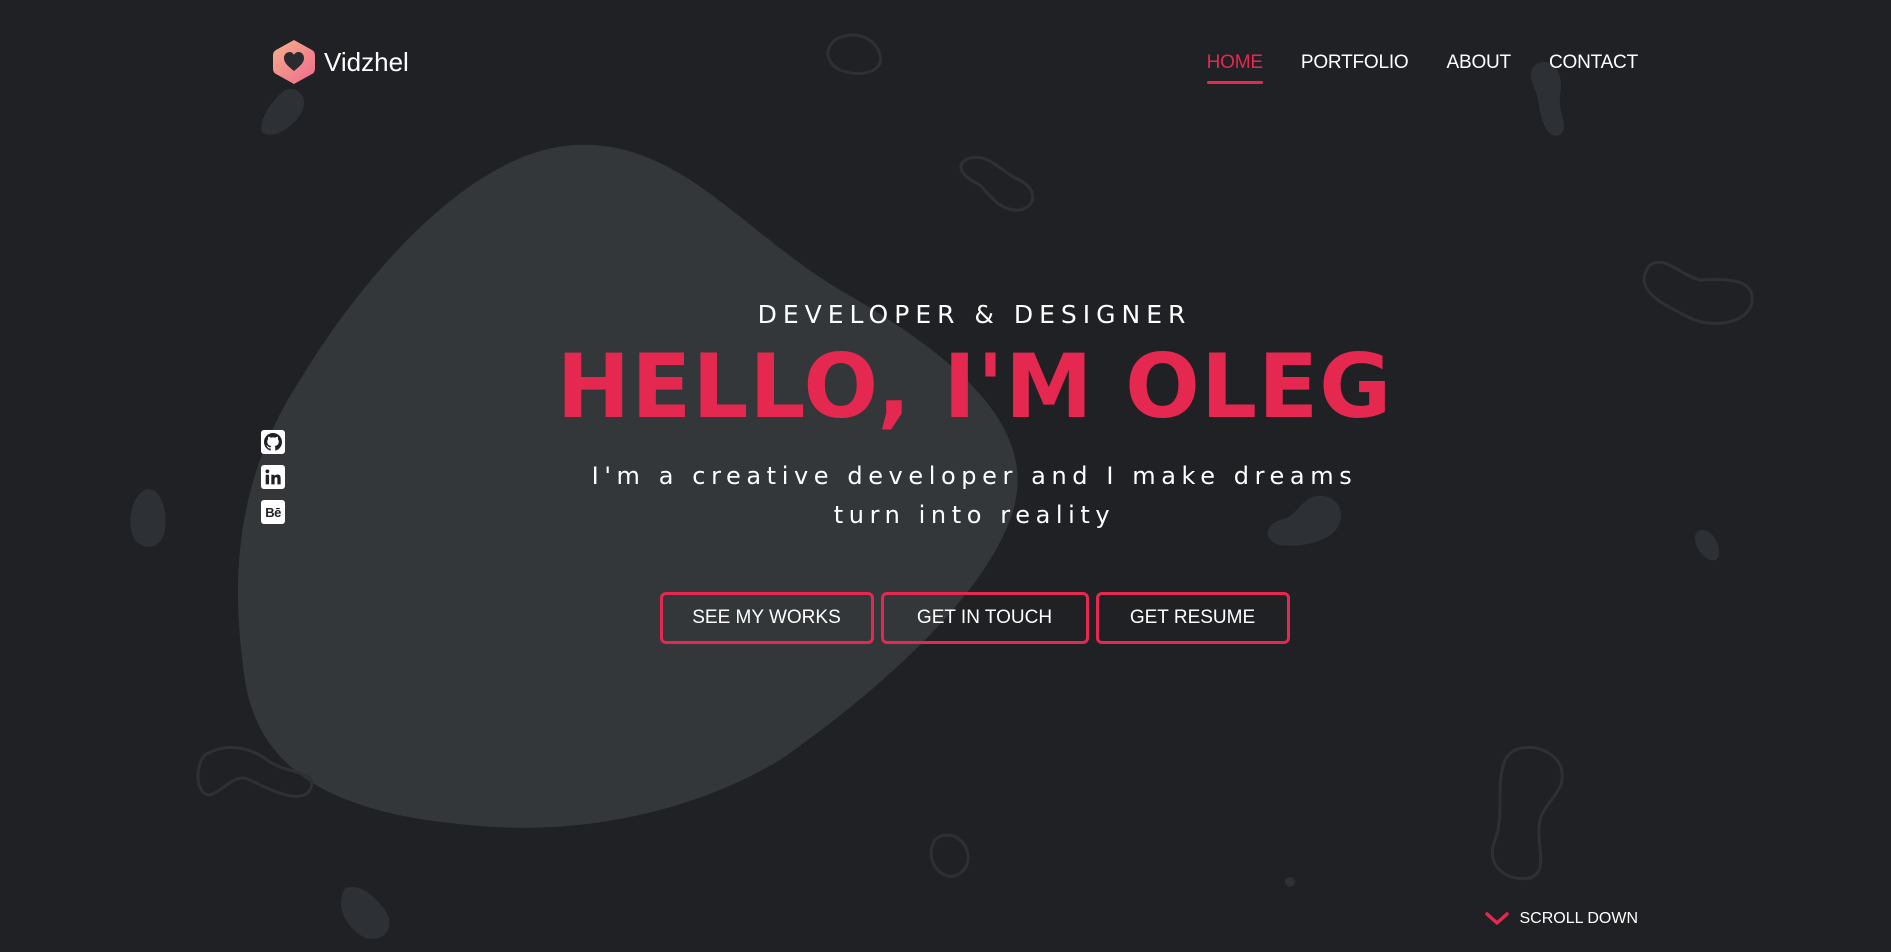 The image size is (1891, 952). What do you see at coordinates (974, 314) in the screenshot?
I see `hero-tagline: DEVELOPER & DESIGNER` at bounding box center [974, 314].